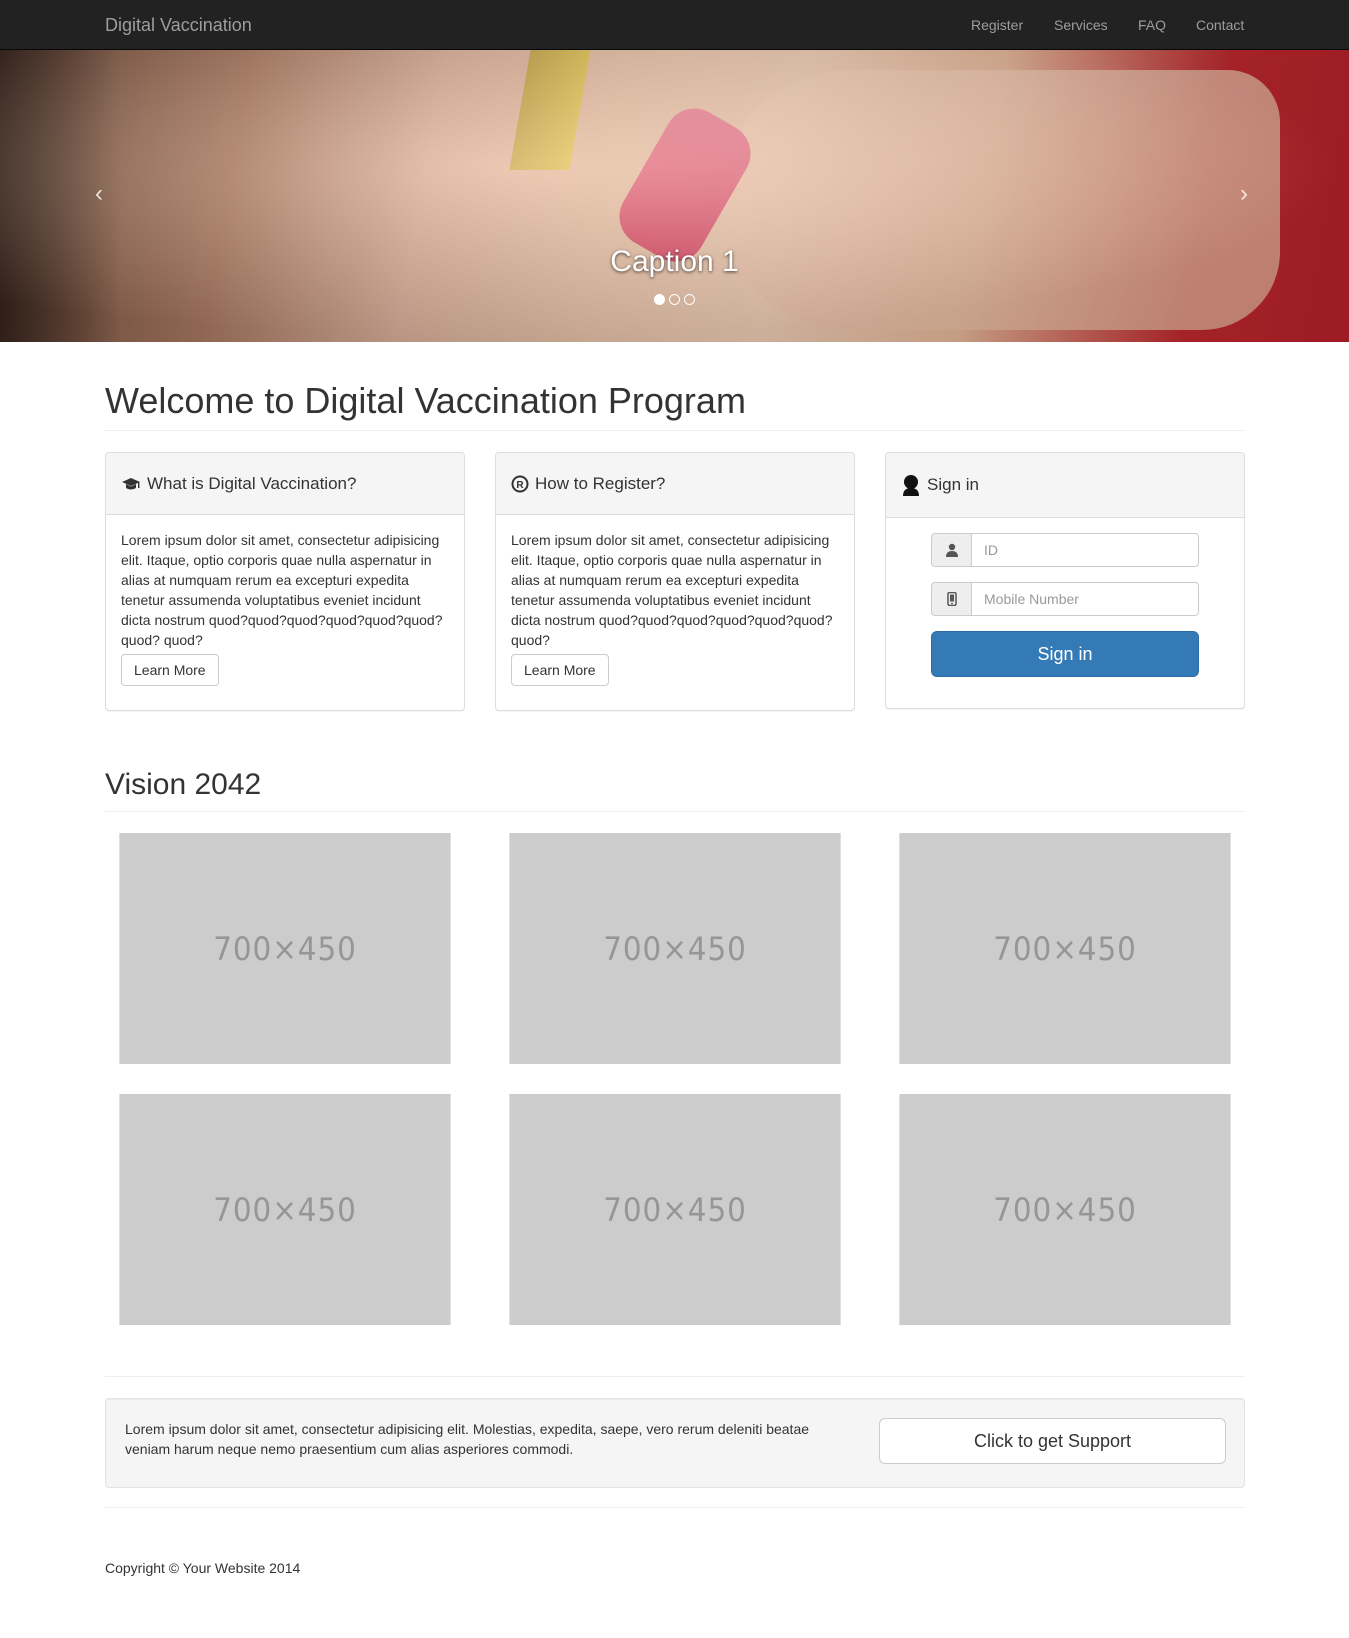 The width and height of the screenshot is (1349, 1638). I want to click on sign-in-button: Sign in, so click(1065, 654).